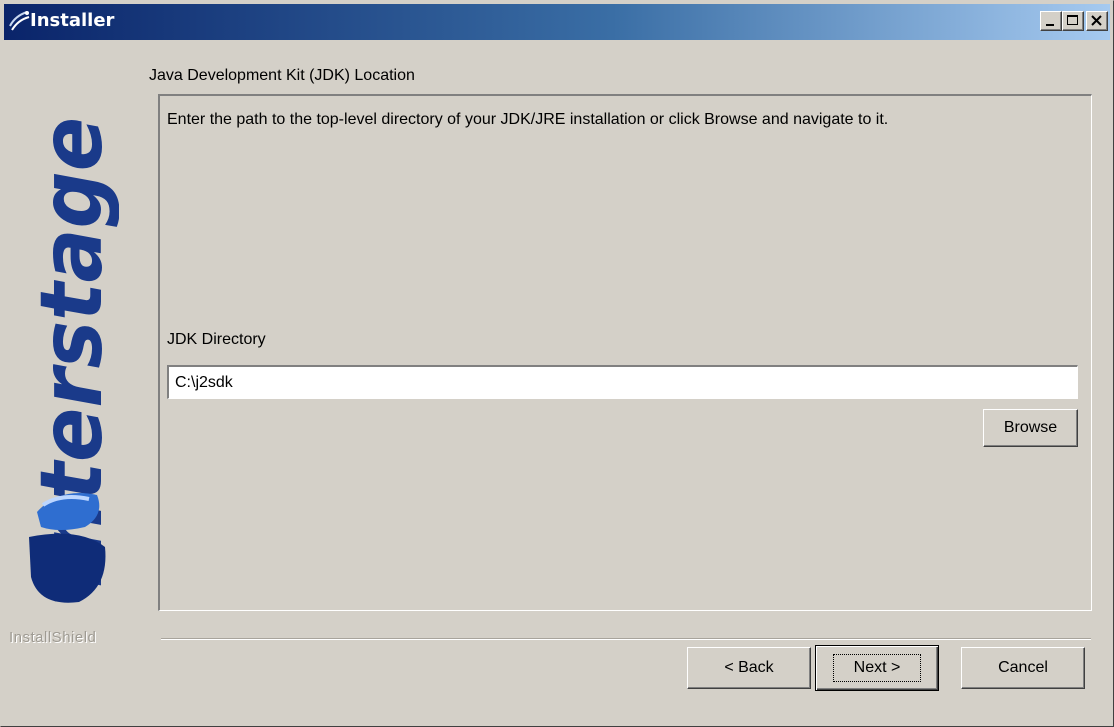  I want to click on next-button: Next >, so click(877, 668).